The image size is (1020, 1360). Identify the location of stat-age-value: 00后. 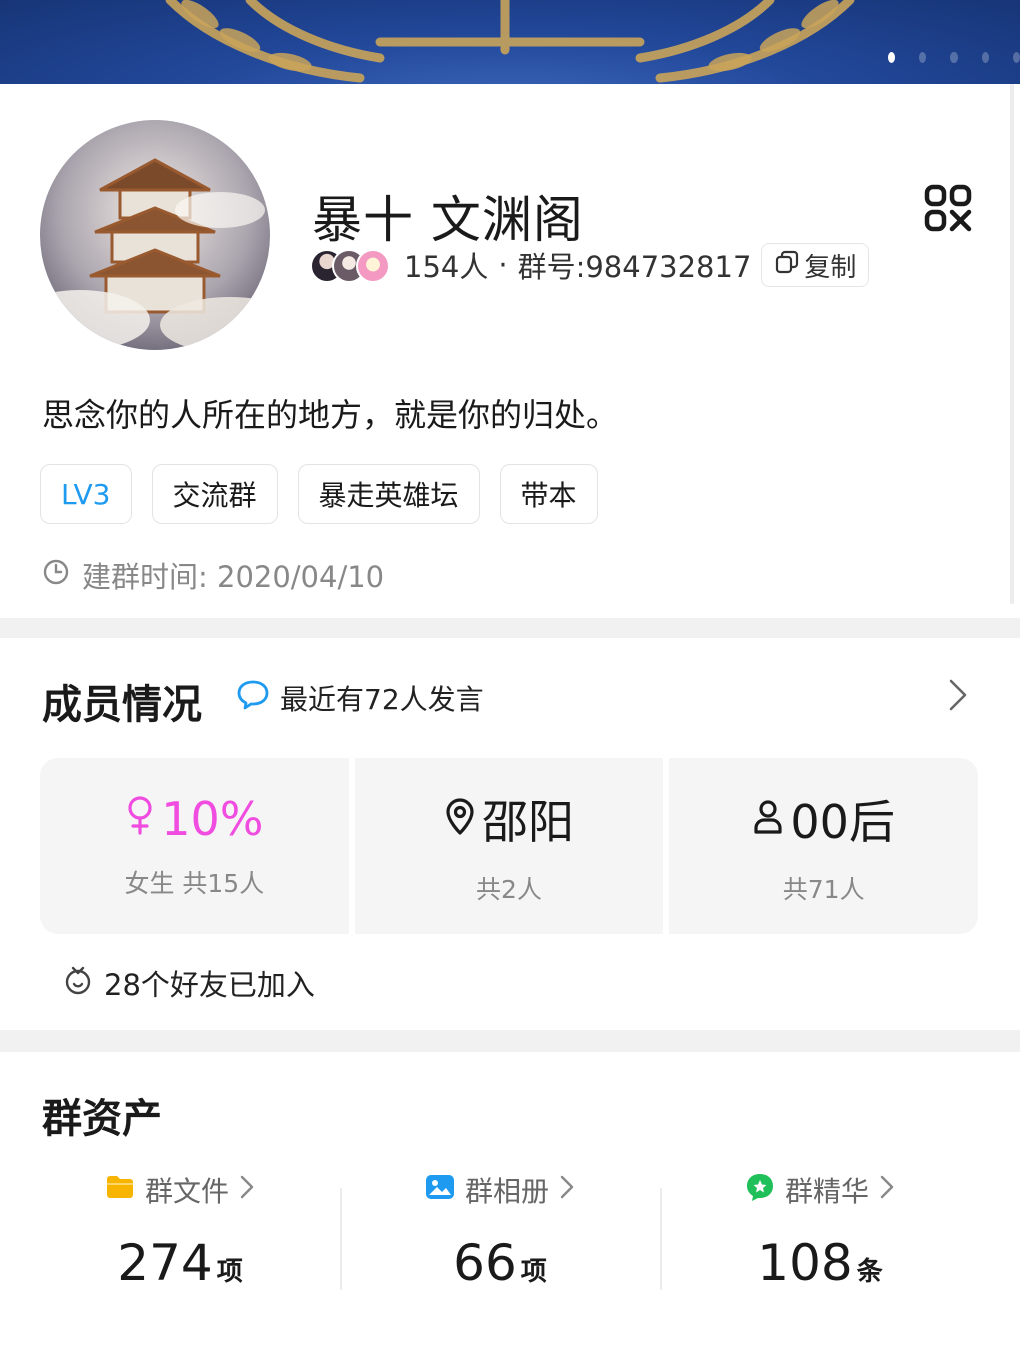
(842, 822).